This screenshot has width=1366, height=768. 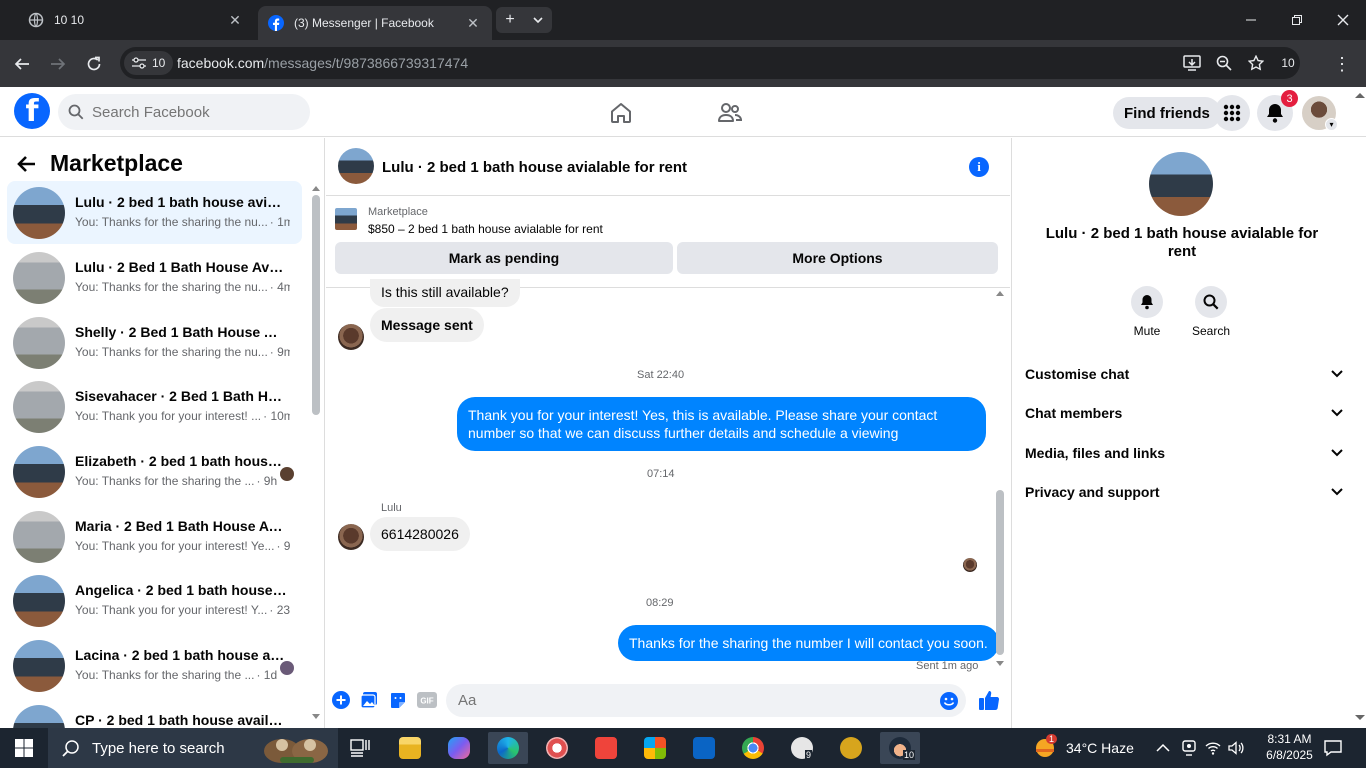 I want to click on facebook-logo-icon: f, so click(x=32, y=111).